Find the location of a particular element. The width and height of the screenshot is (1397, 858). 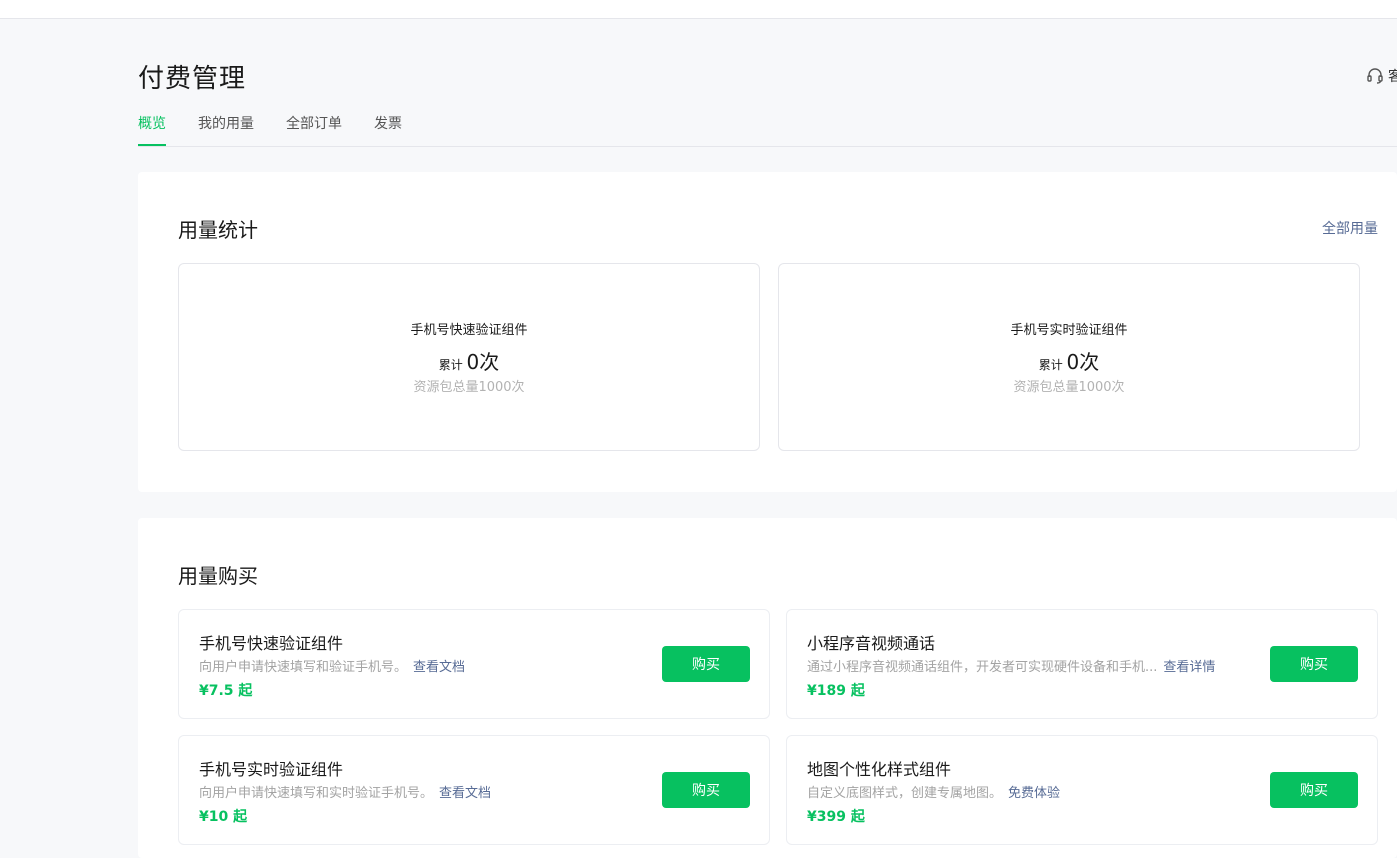

product-card-quick-verify: 手机号快速验证组件 向用户申请快速填写和验证手机号。 查看文档 ¥7.5 起 购买 is located at coordinates (474, 664).